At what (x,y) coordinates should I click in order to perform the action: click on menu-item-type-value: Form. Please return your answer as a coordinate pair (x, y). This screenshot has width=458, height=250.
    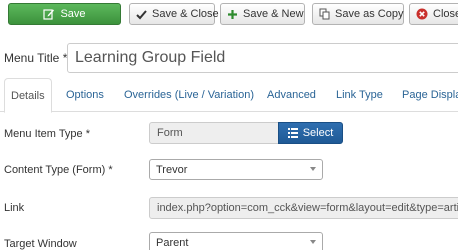
    Looking at the image, I should click on (214, 133).